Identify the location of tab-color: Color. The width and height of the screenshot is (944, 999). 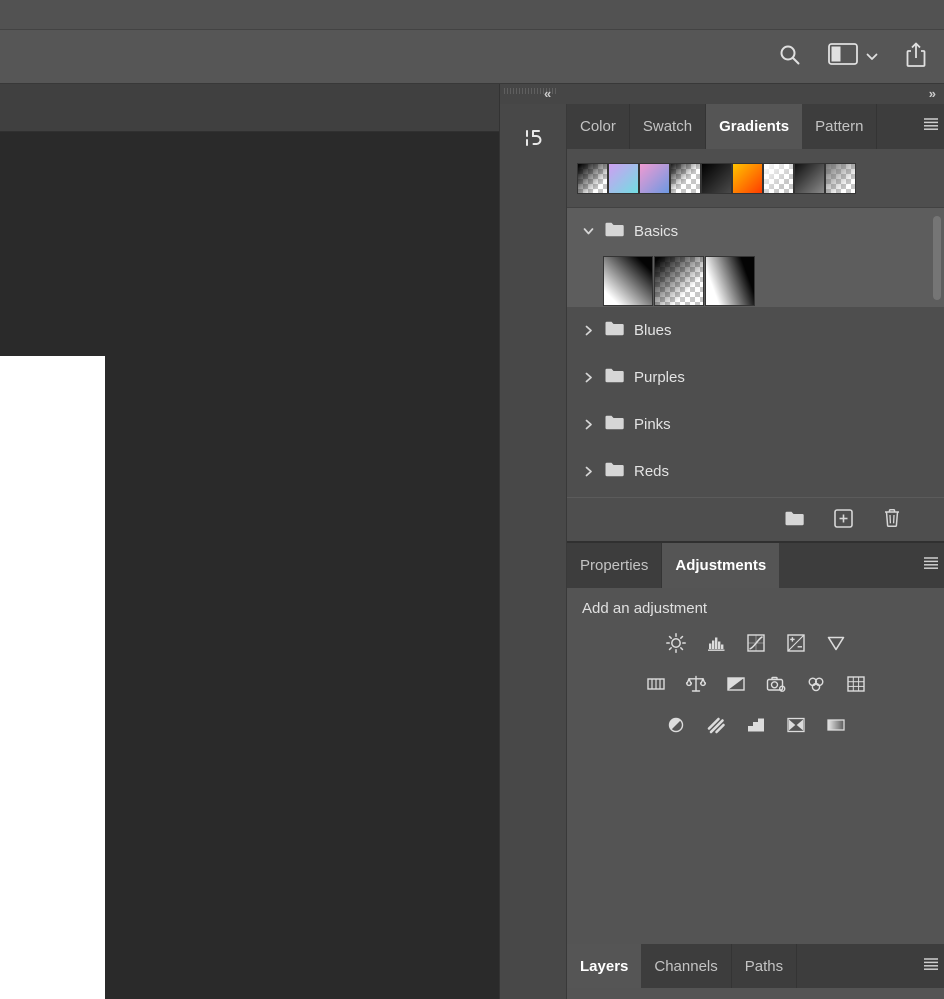
(598, 126).